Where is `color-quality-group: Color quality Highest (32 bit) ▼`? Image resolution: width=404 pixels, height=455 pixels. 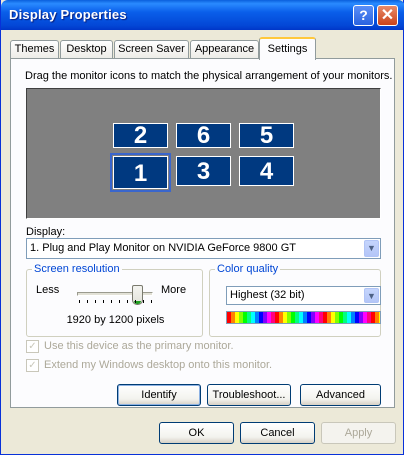
color-quality-group: Color quality Highest (32 bit) ▼ is located at coordinates (295, 300).